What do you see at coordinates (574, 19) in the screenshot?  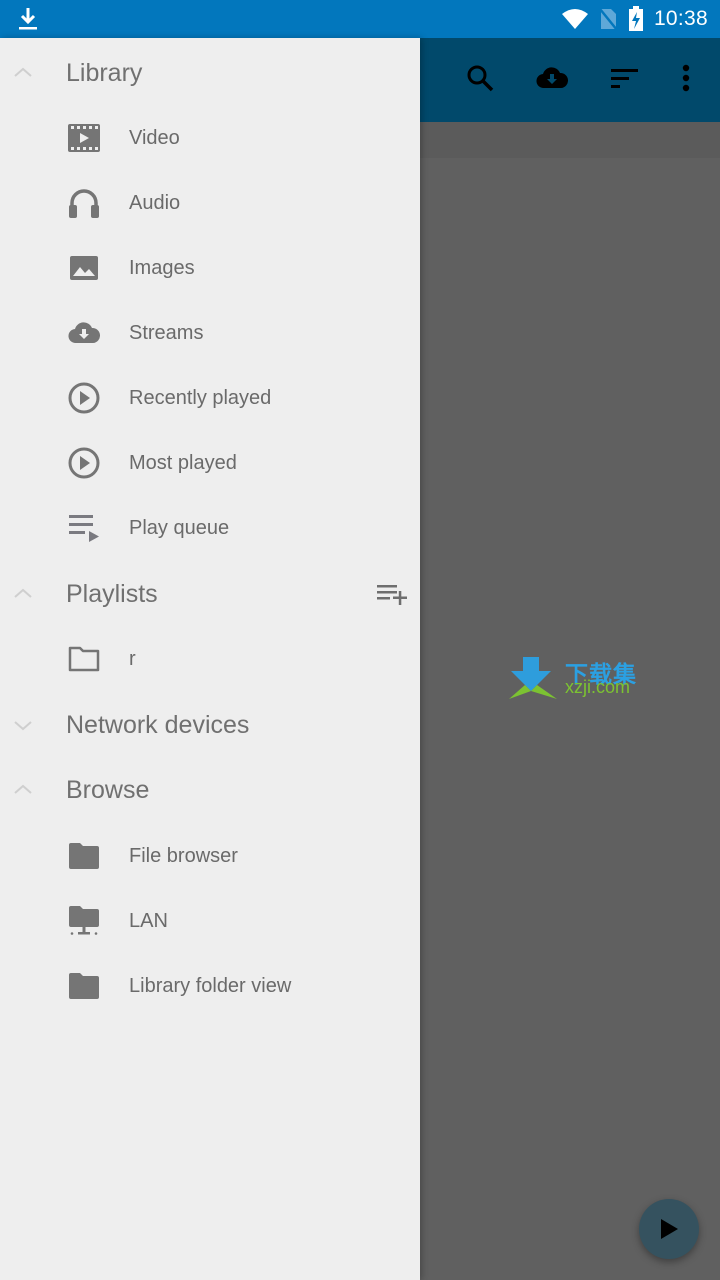 I see `wifi-icon` at bounding box center [574, 19].